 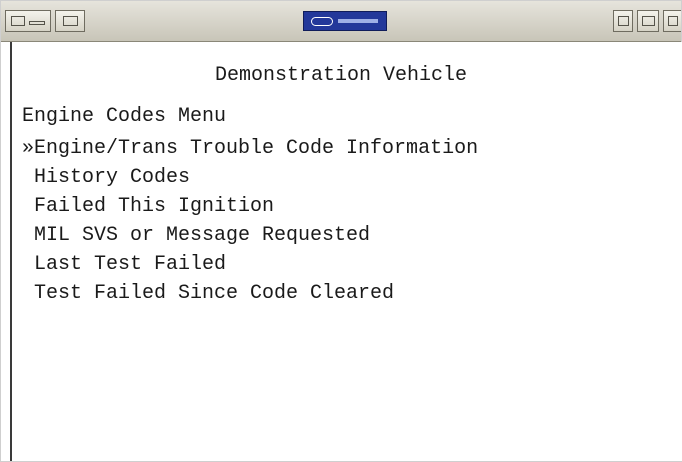 I want to click on menu-item: Last Test Failed, so click(x=250, y=264).